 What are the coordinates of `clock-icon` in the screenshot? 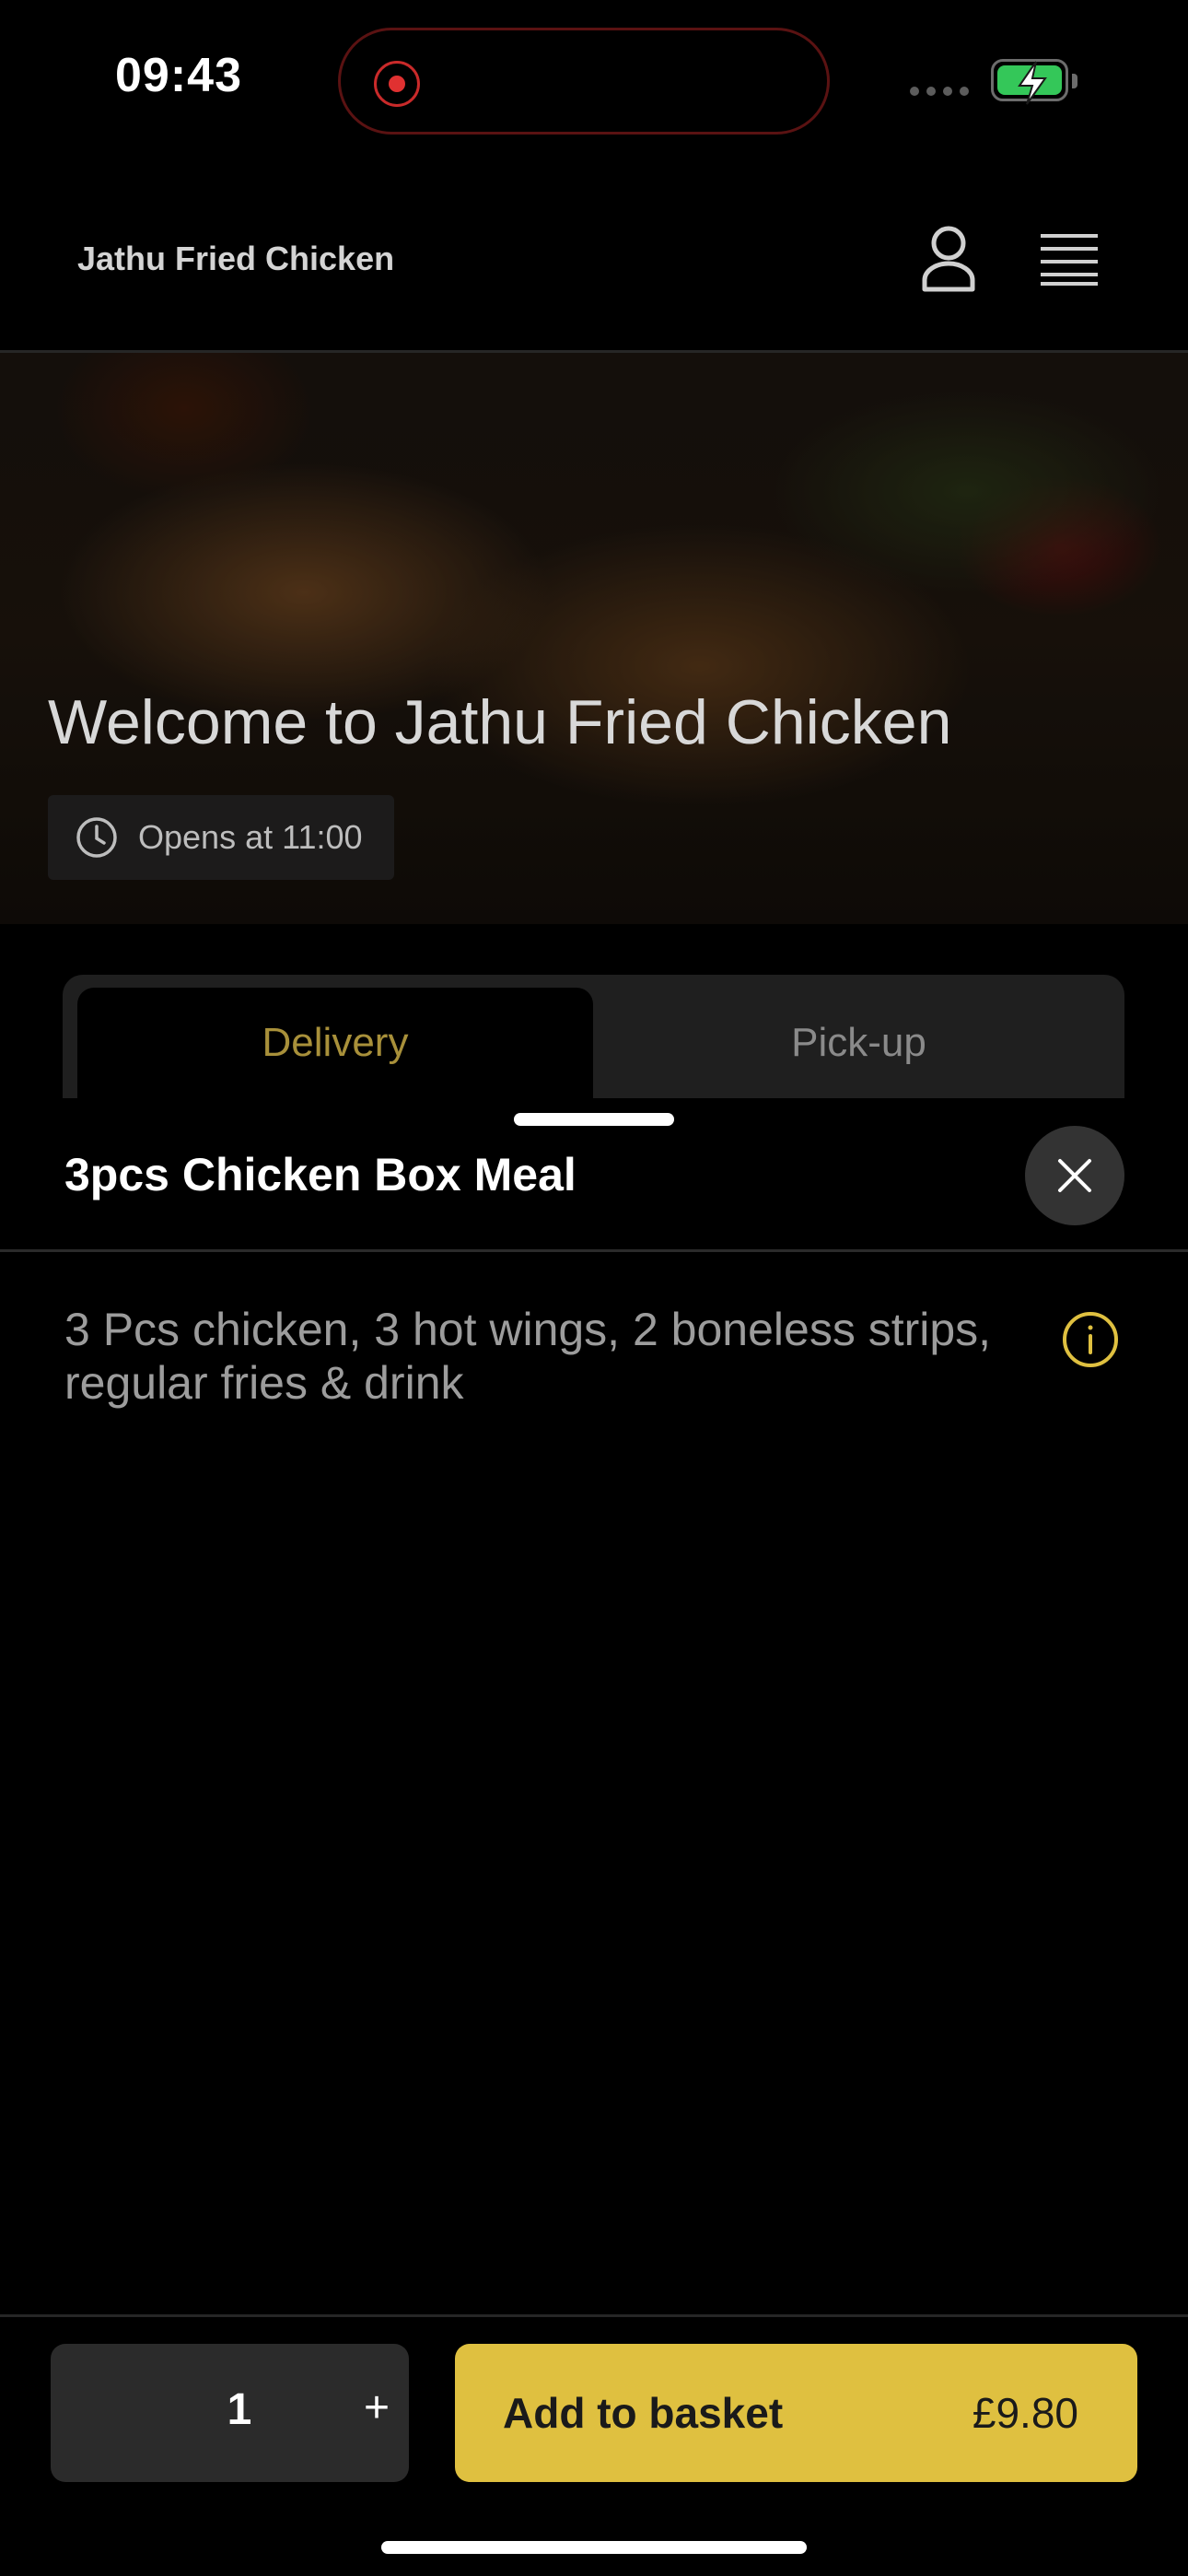 It's located at (96, 837).